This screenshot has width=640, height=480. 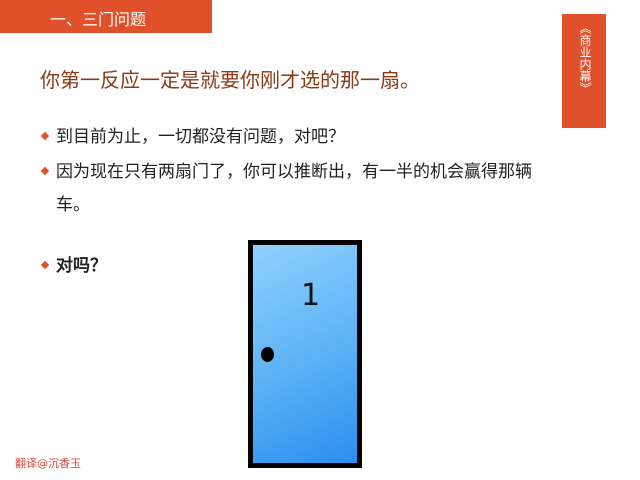 I want to click on section-title: 一、三门问题, so click(x=98, y=19).